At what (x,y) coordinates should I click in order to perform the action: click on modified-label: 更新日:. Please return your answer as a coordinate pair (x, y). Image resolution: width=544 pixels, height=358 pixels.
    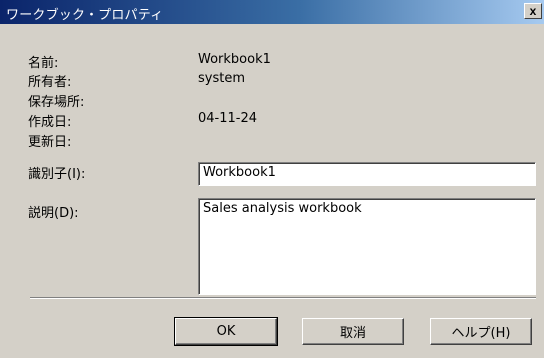
    Looking at the image, I should click on (50, 142).